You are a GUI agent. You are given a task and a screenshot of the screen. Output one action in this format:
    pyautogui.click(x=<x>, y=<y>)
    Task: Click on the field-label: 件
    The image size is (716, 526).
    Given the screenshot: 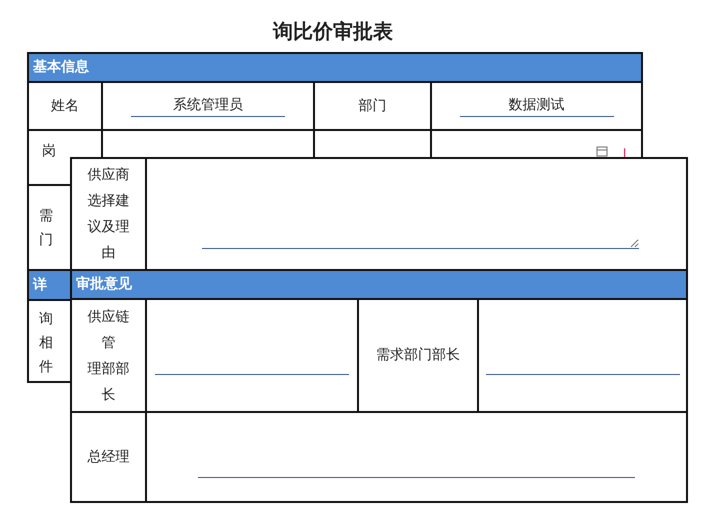 What is the action you would take?
    pyautogui.click(x=46, y=367)
    